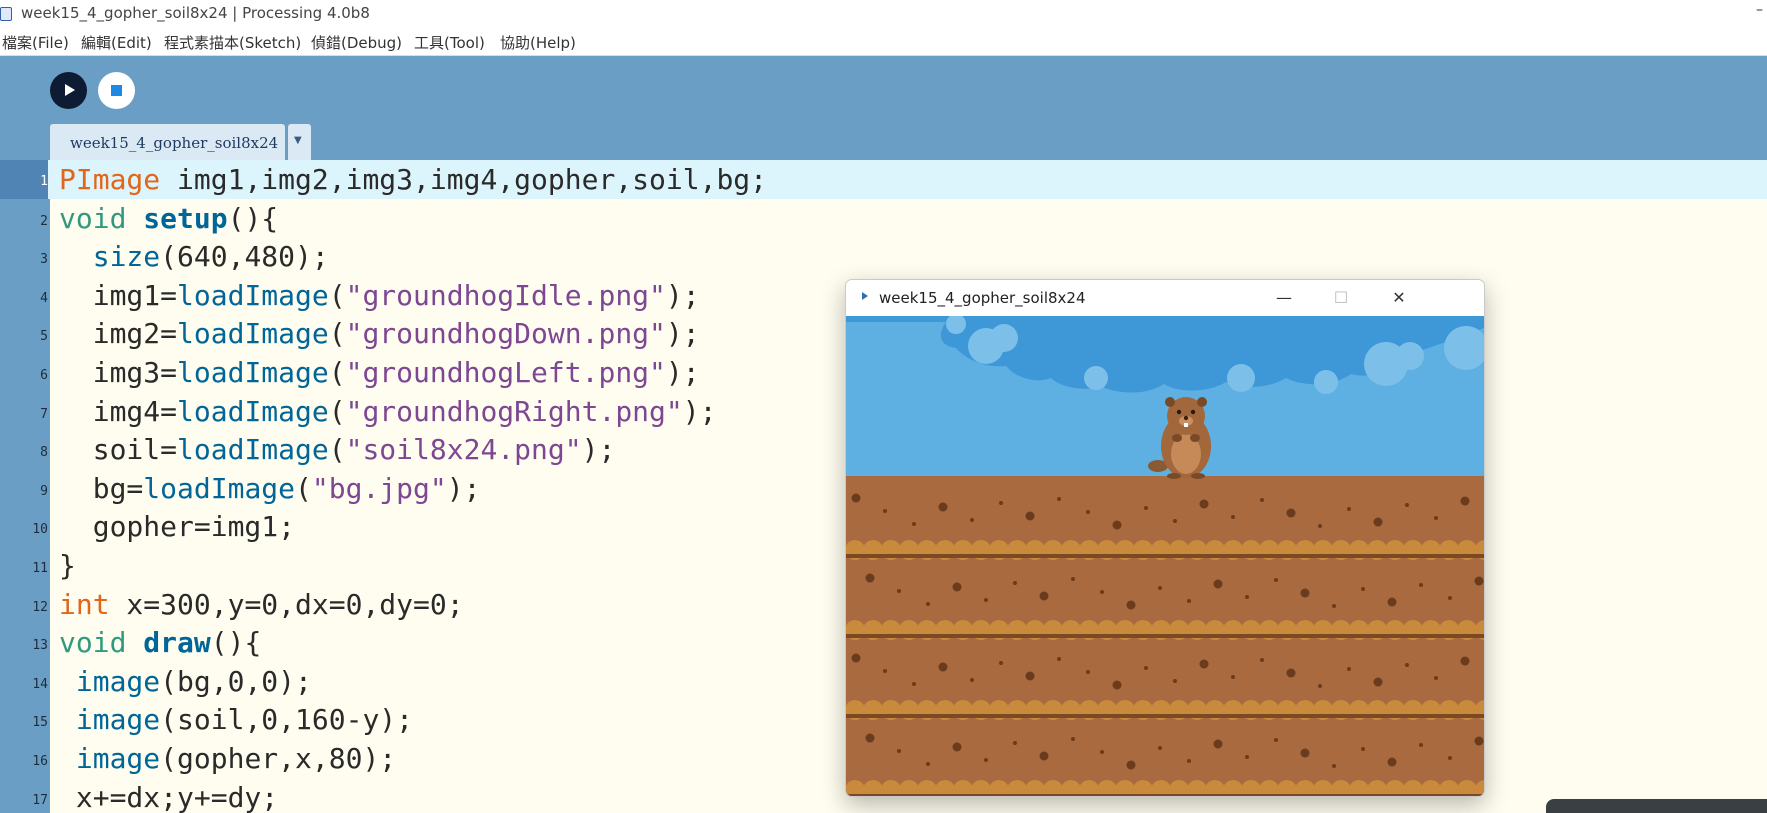 The width and height of the screenshot is (1767, 813). I want to click on line-number: 6, so click(44, 375).